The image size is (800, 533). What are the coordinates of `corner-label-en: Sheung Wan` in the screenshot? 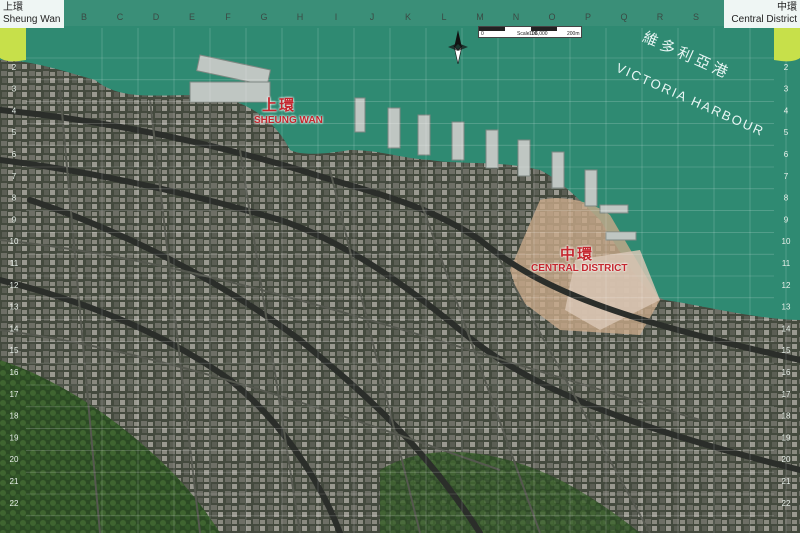 It's located at (32, 19).